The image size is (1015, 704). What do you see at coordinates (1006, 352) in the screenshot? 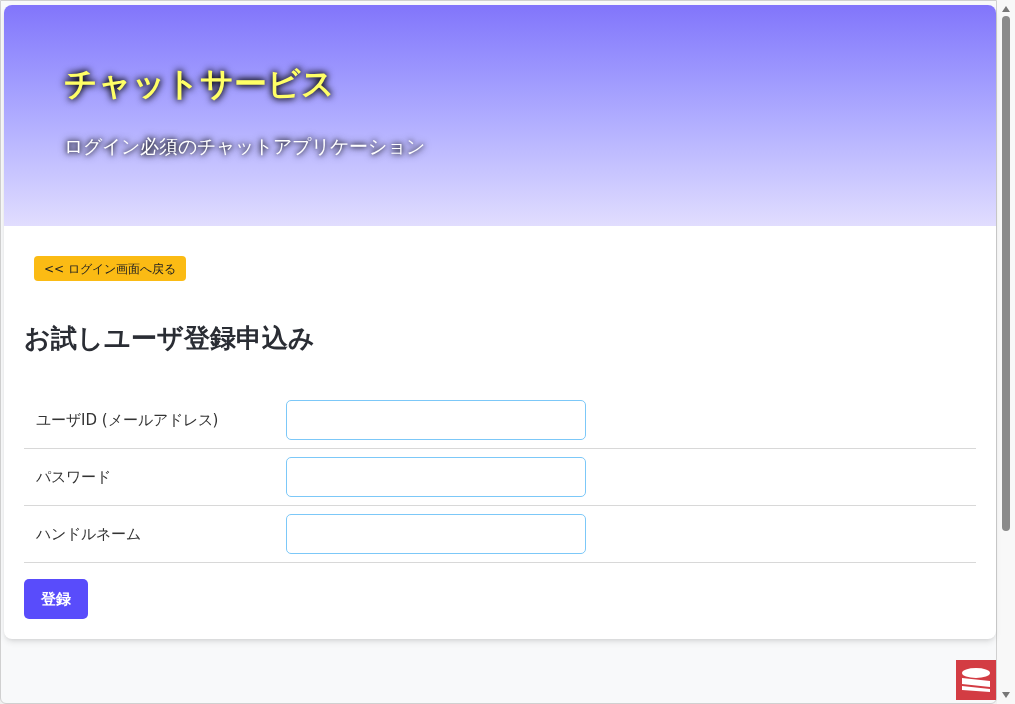
I see `scrollbar` at bounding box center [1006, 352].